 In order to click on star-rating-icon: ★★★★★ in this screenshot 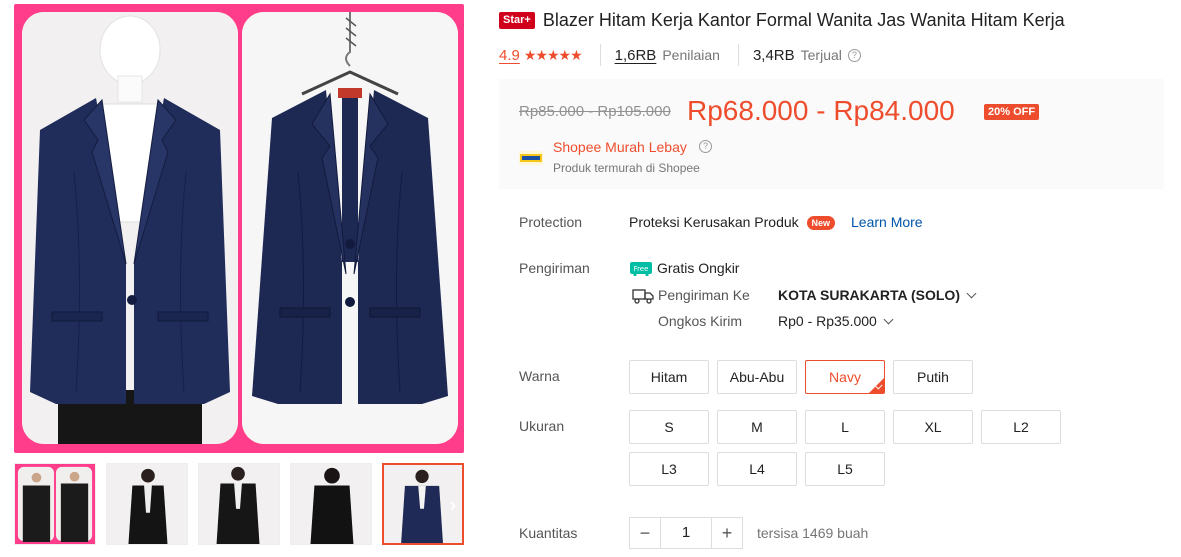, I will do `click(553, 54)`.